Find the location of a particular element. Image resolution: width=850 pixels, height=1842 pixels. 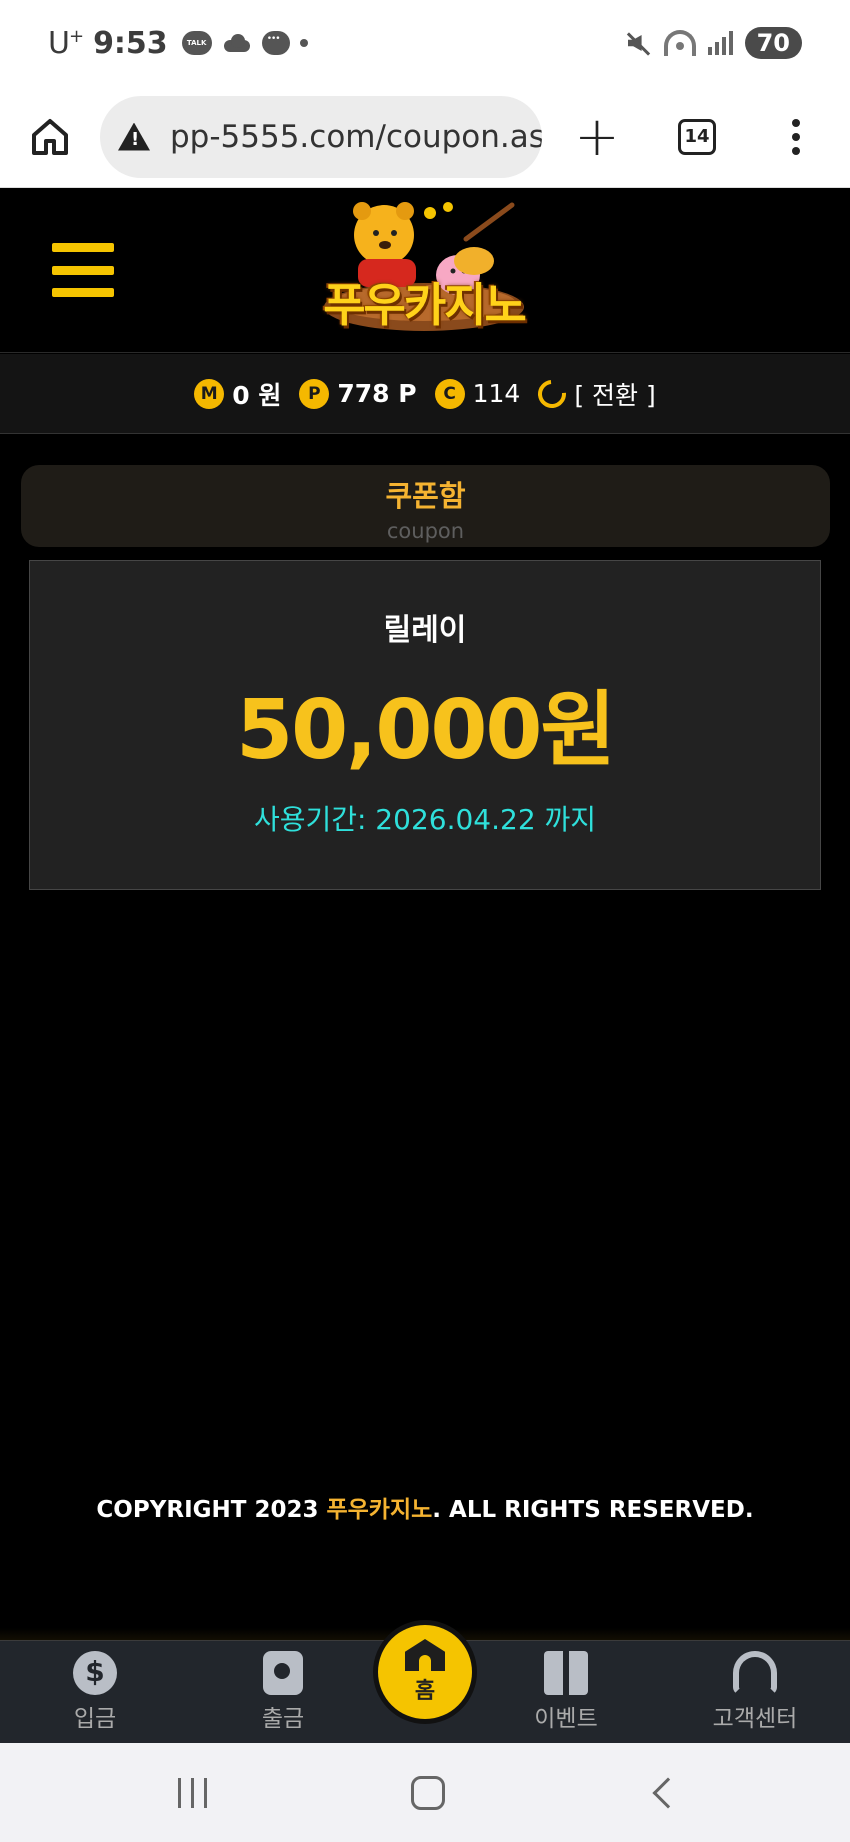

page-title: 쿠폰함 is located at coordinates (425, 496).